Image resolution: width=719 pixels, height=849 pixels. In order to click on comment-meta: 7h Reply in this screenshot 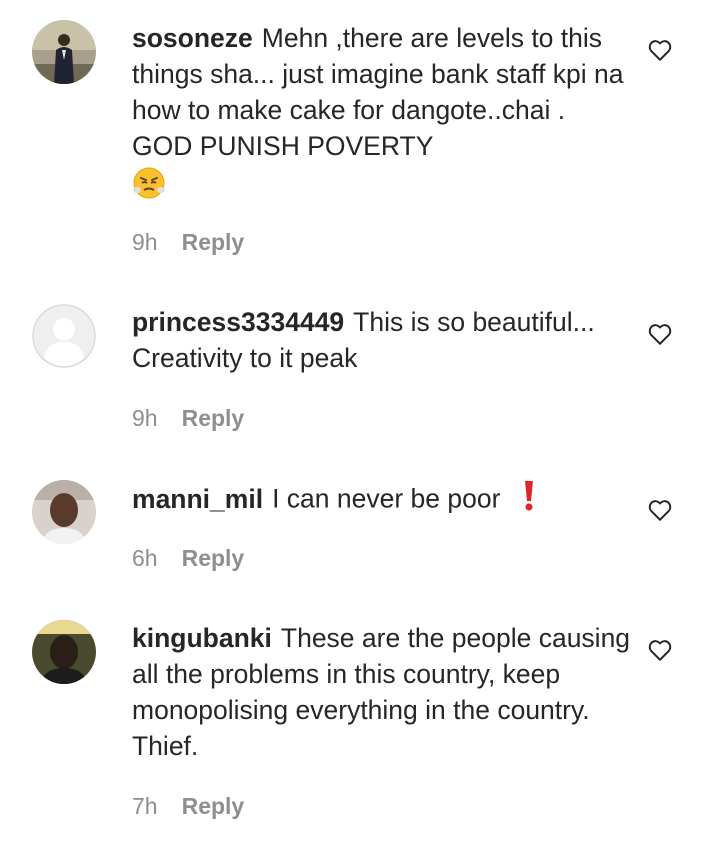, I will do `click(188, 806)`.